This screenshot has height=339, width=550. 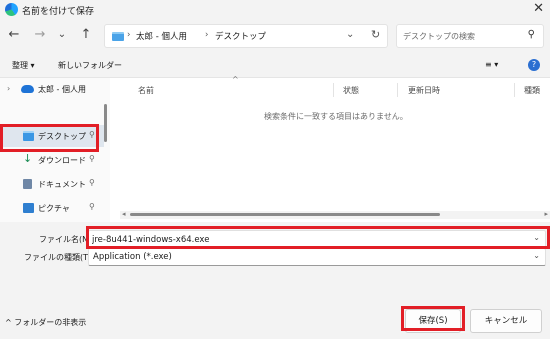 What do you see at coordinates (62, 35) in the screenshot?
I see `recent-locations-chevron-icon: ⌄` at bounding box center [62, 35].